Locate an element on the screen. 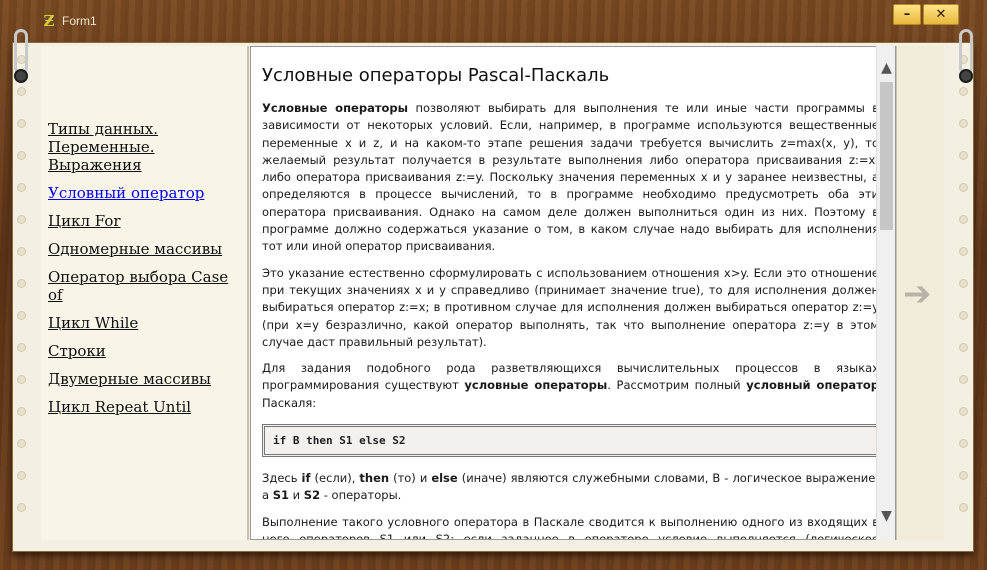 Image resolution: width=987 pixels, height=570 pixels. page-nav-panel: ➔ is located at coordinates (920, 293).